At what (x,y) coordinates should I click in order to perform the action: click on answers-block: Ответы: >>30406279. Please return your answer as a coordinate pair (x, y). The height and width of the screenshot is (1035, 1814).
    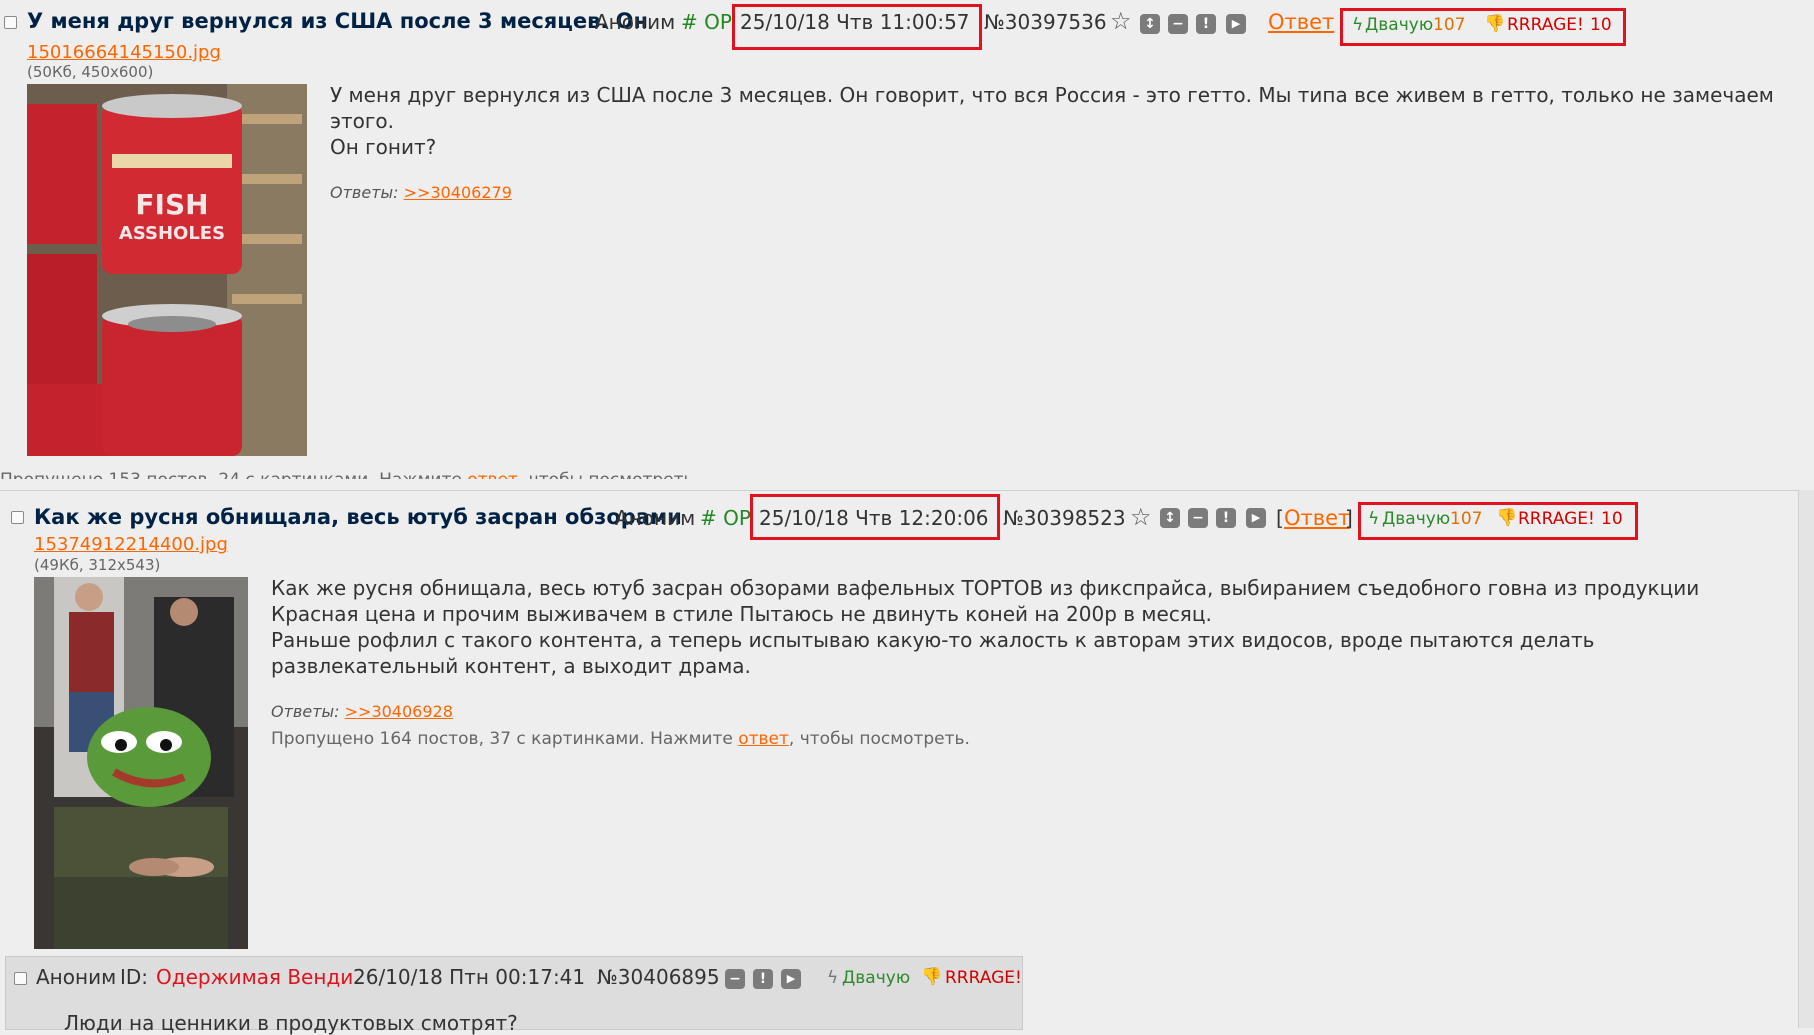
    Looking at the image, I should click on (421, 192).